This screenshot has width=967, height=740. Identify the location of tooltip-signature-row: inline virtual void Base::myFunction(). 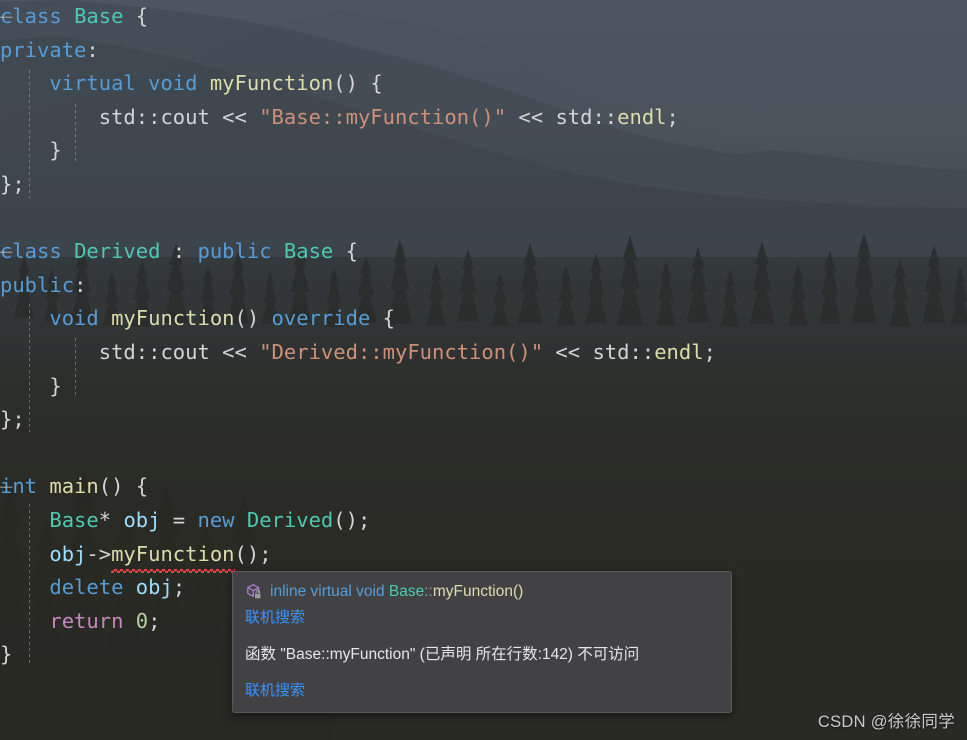
(482, 592).